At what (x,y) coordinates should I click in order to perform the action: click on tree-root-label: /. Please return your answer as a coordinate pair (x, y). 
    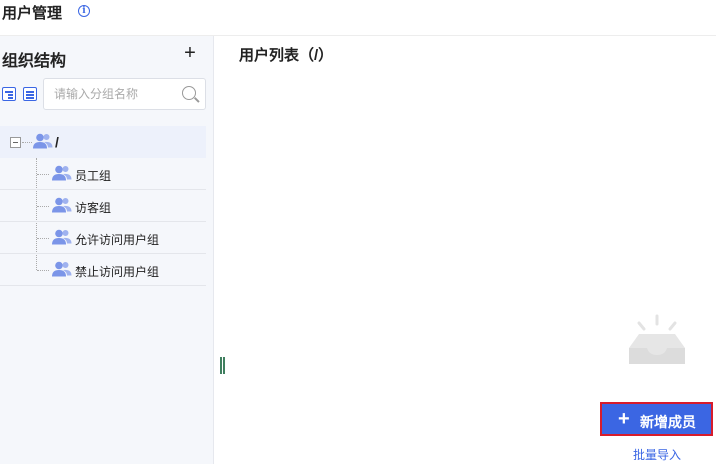
    Looking at the image, I should click on (57, 142).